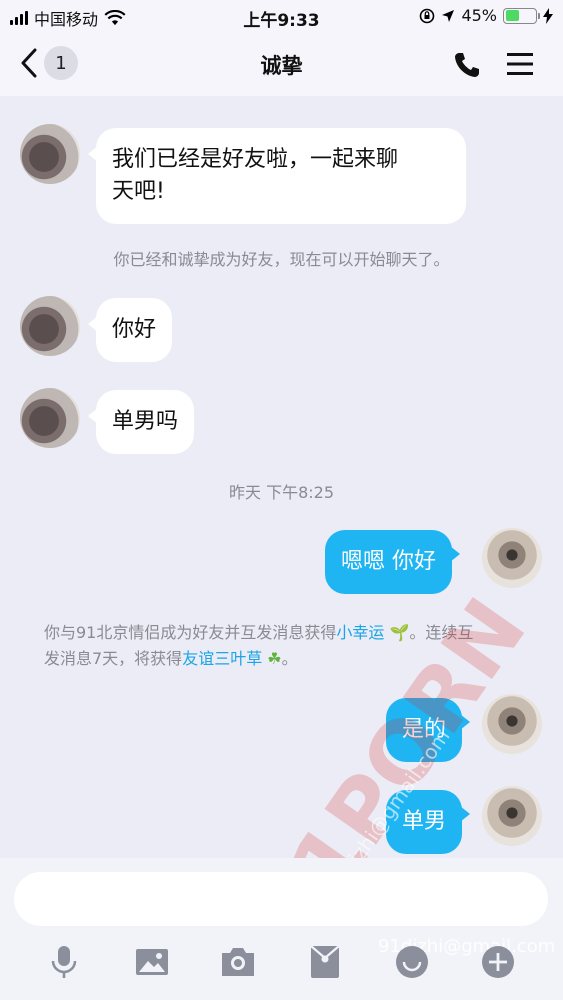 The height and width of the screenshot is (1000, 563). Describe the element at coordinates (548, 15) in the screenshot. I see `charging-bolt-icon` at that location.